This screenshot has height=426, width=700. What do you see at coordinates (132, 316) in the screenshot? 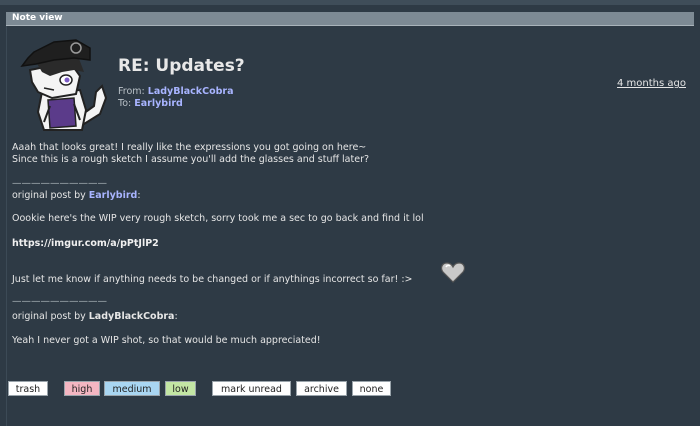
I see `quoted-user-link: LadyBlackCobra` at bounding box center [132, 316].